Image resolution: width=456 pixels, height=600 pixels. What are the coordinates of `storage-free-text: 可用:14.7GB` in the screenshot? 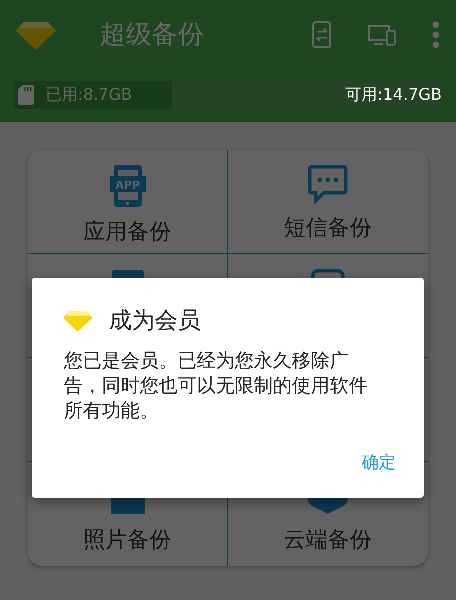 It's located at (394, 95).